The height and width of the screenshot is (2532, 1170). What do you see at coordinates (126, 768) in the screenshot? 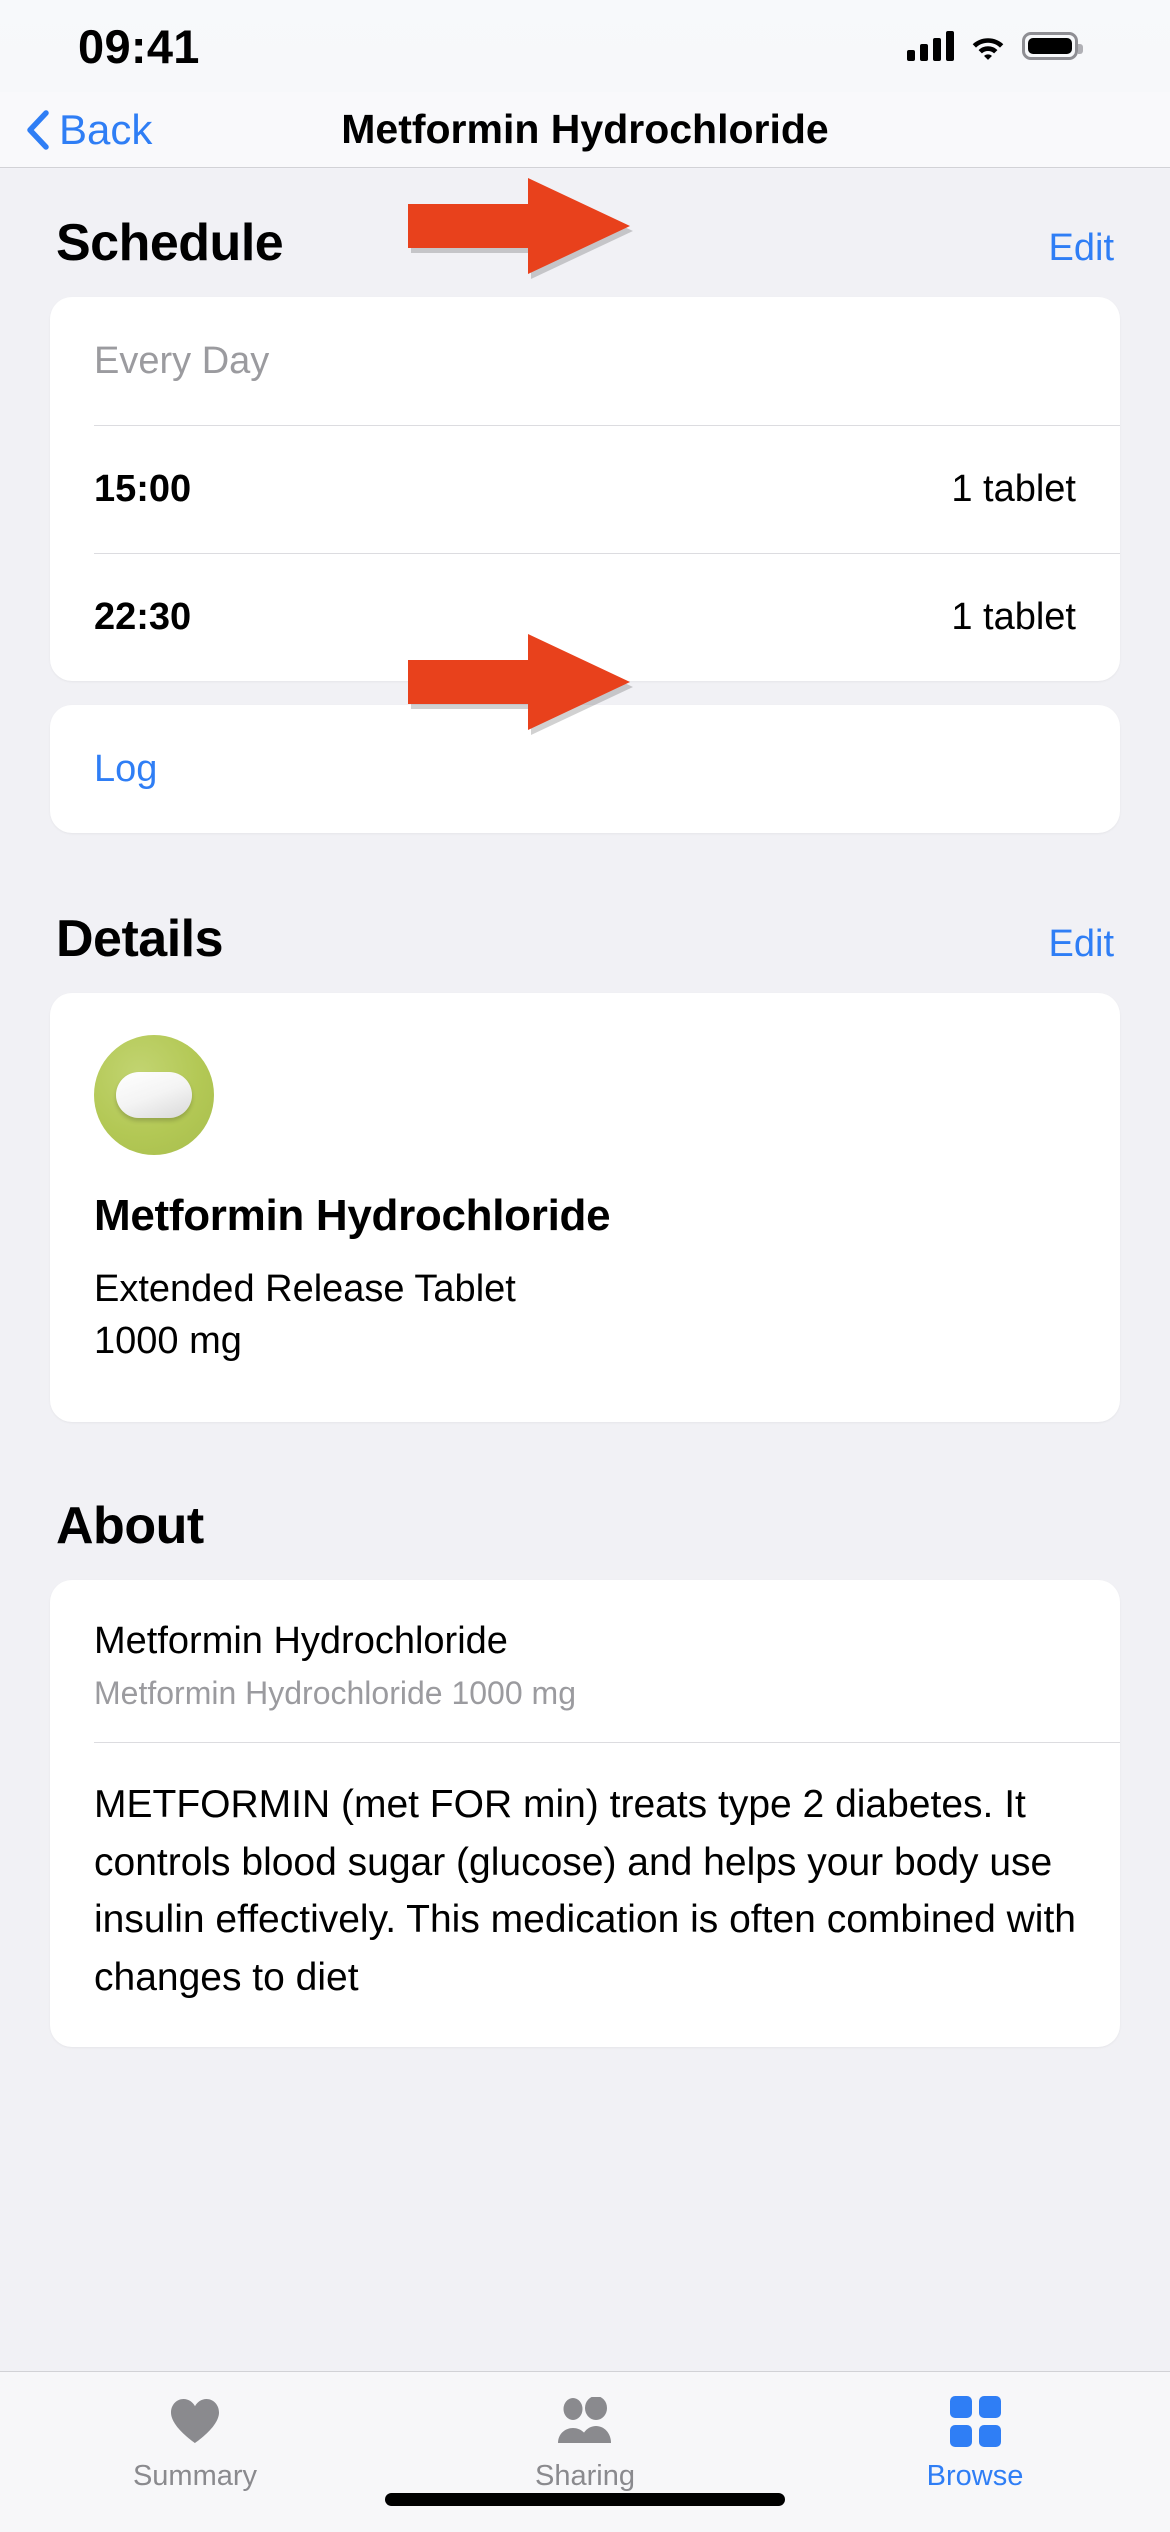
I see `log-button-label: Log` at bounding box center [126, 768].